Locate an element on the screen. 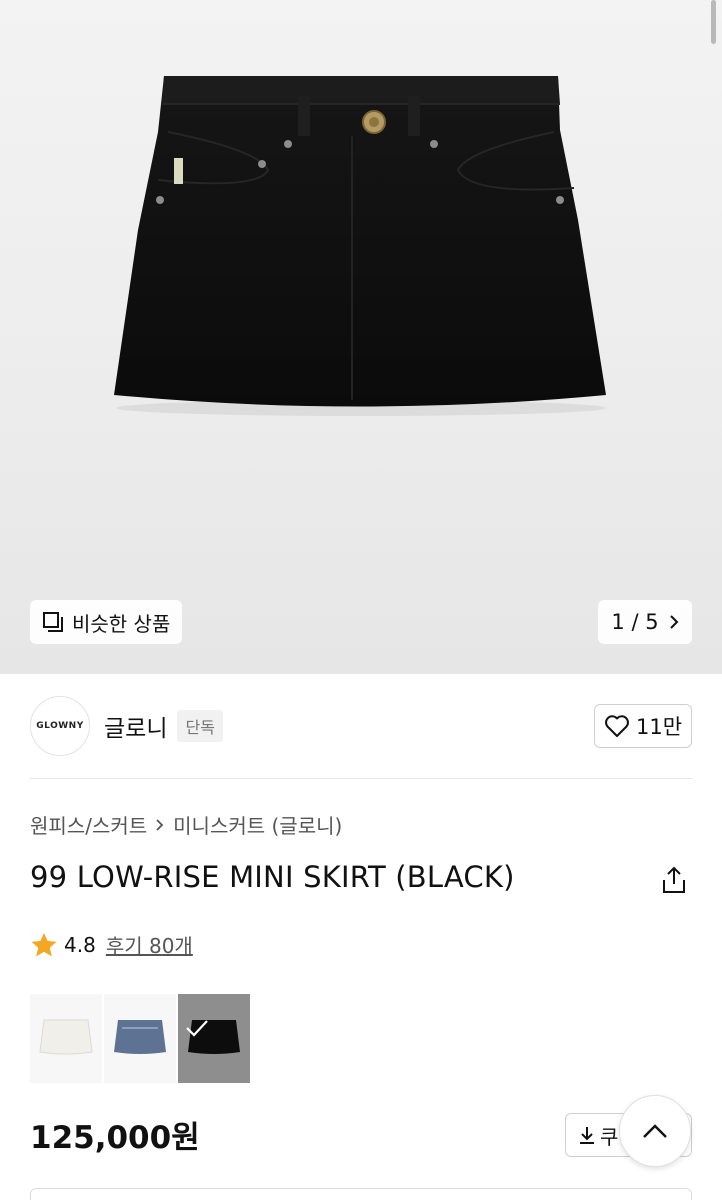 This screenshot has height=1200, width=722. coupon-label: 쿠 is located at coordinates (609, 1136).